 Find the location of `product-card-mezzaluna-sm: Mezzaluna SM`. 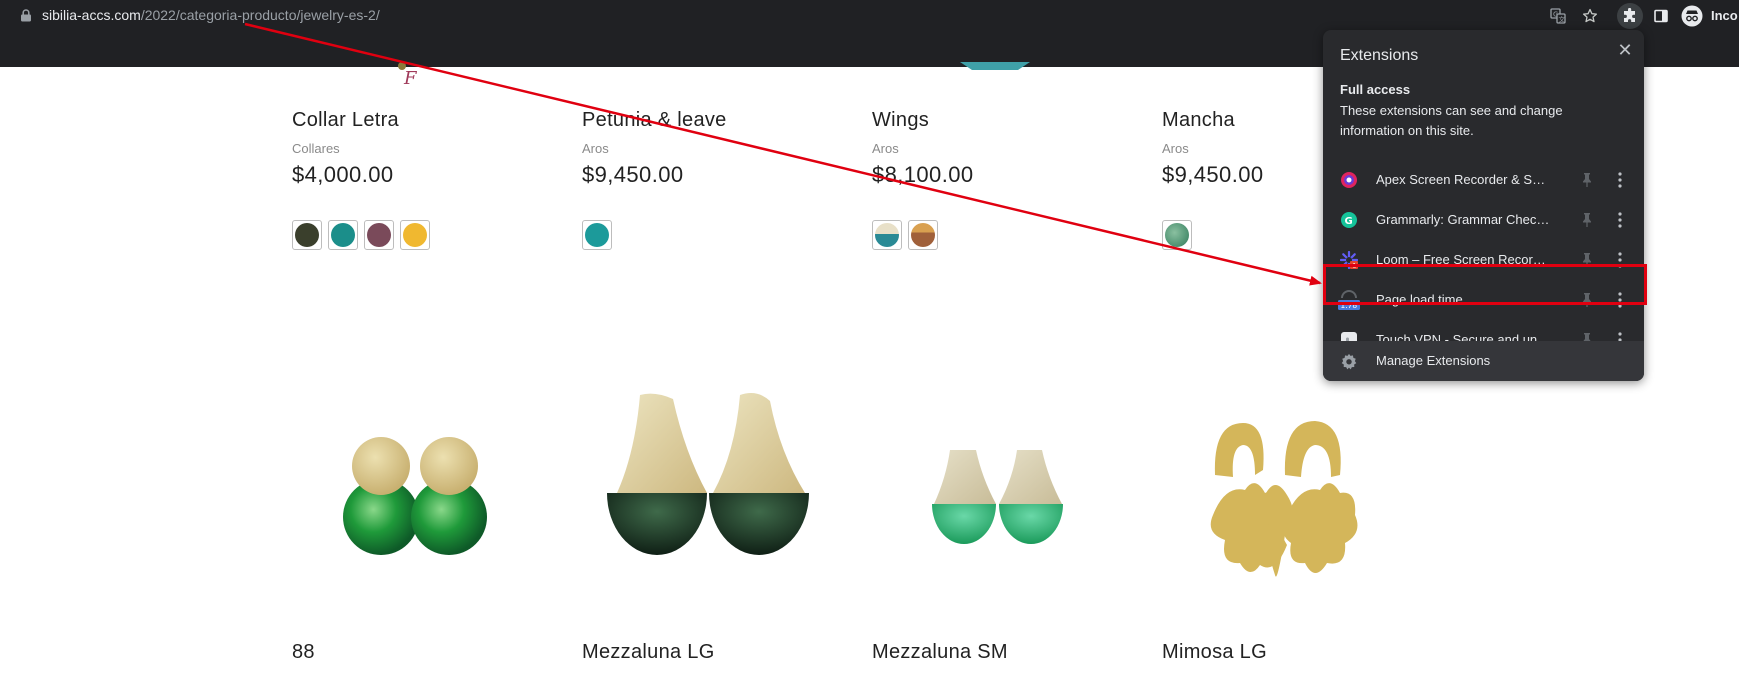

product-card-mezzaluna-sm: Mezzaluna SM is located at coordinates (940, 652).